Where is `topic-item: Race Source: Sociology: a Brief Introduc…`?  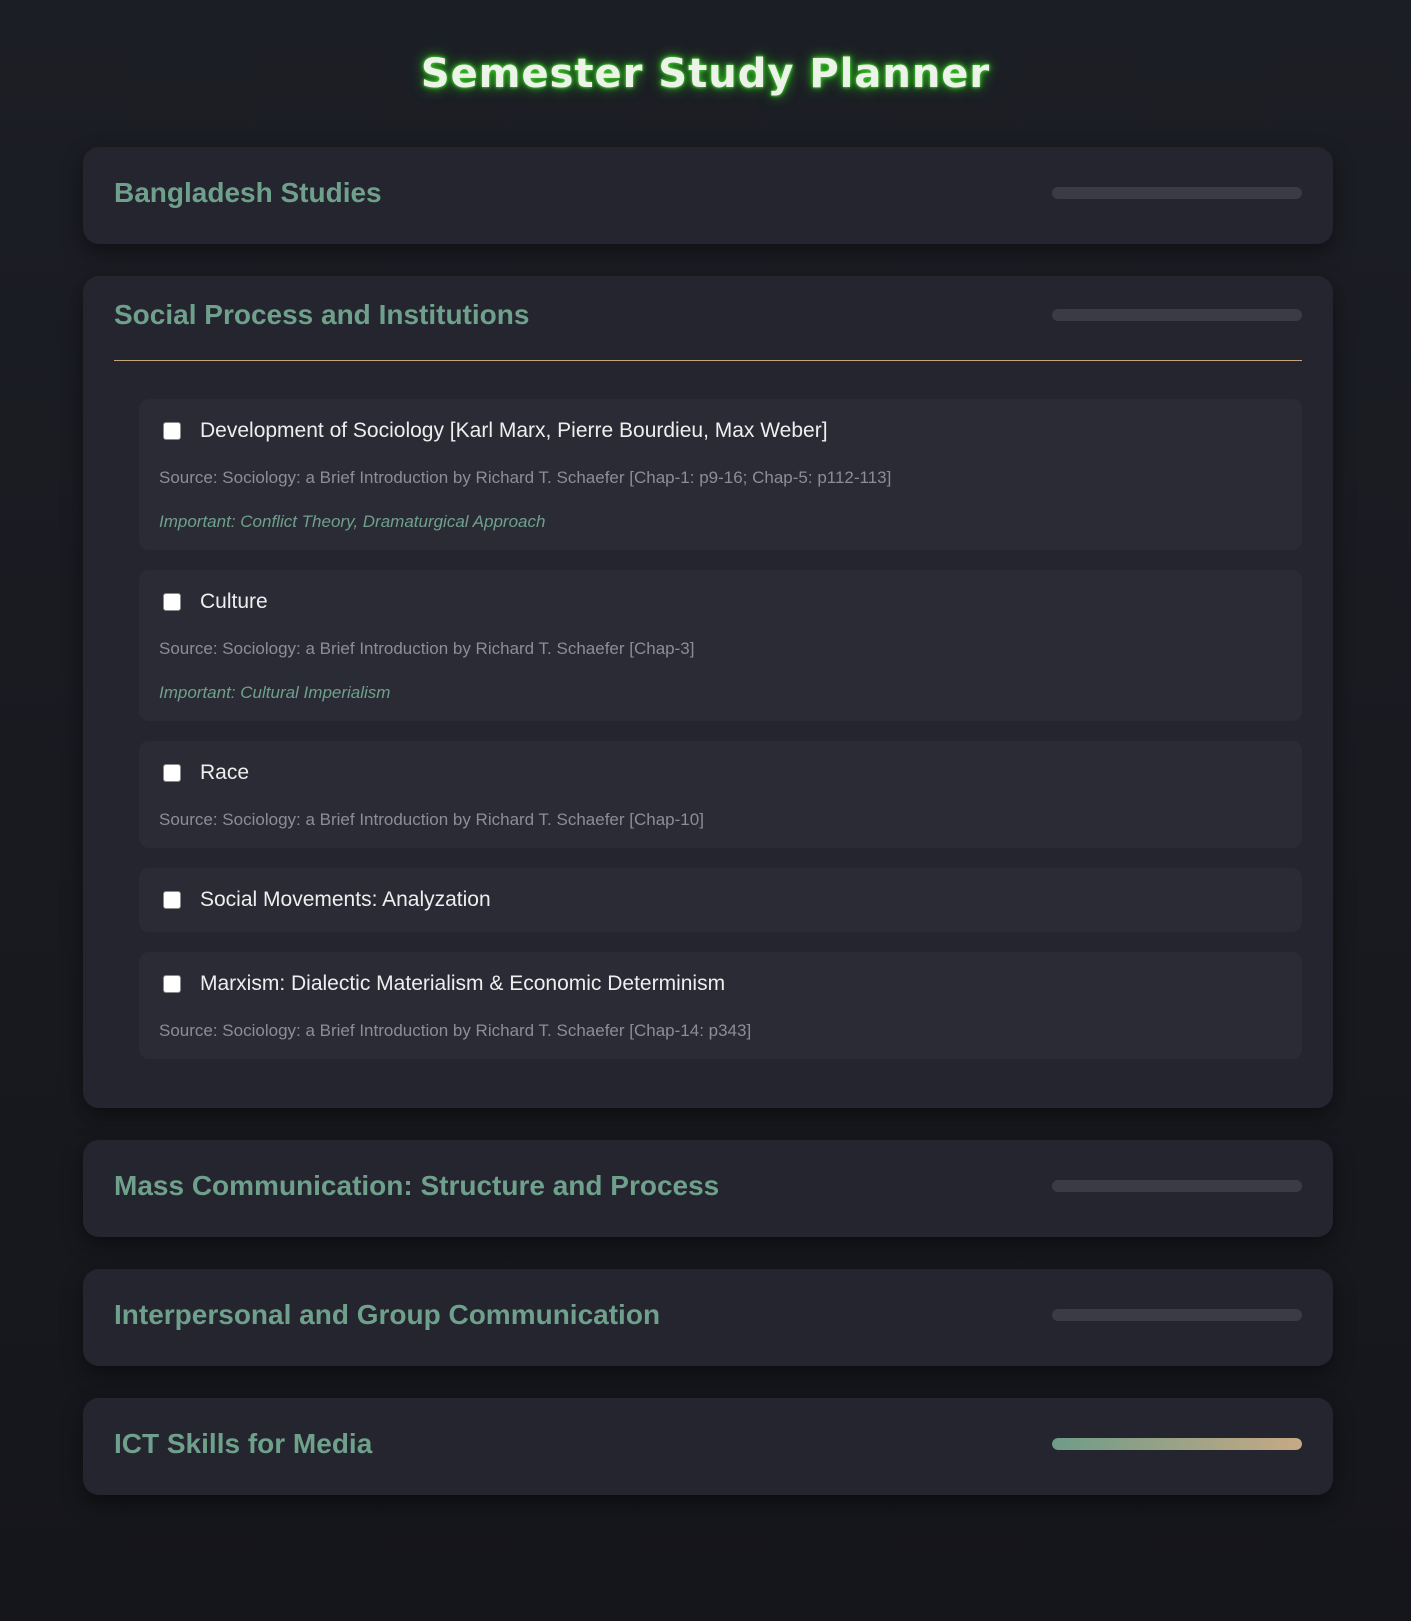 topic-item: Race Source: Sociology: a Brief Introduc… is located at coordinates (720, 794).